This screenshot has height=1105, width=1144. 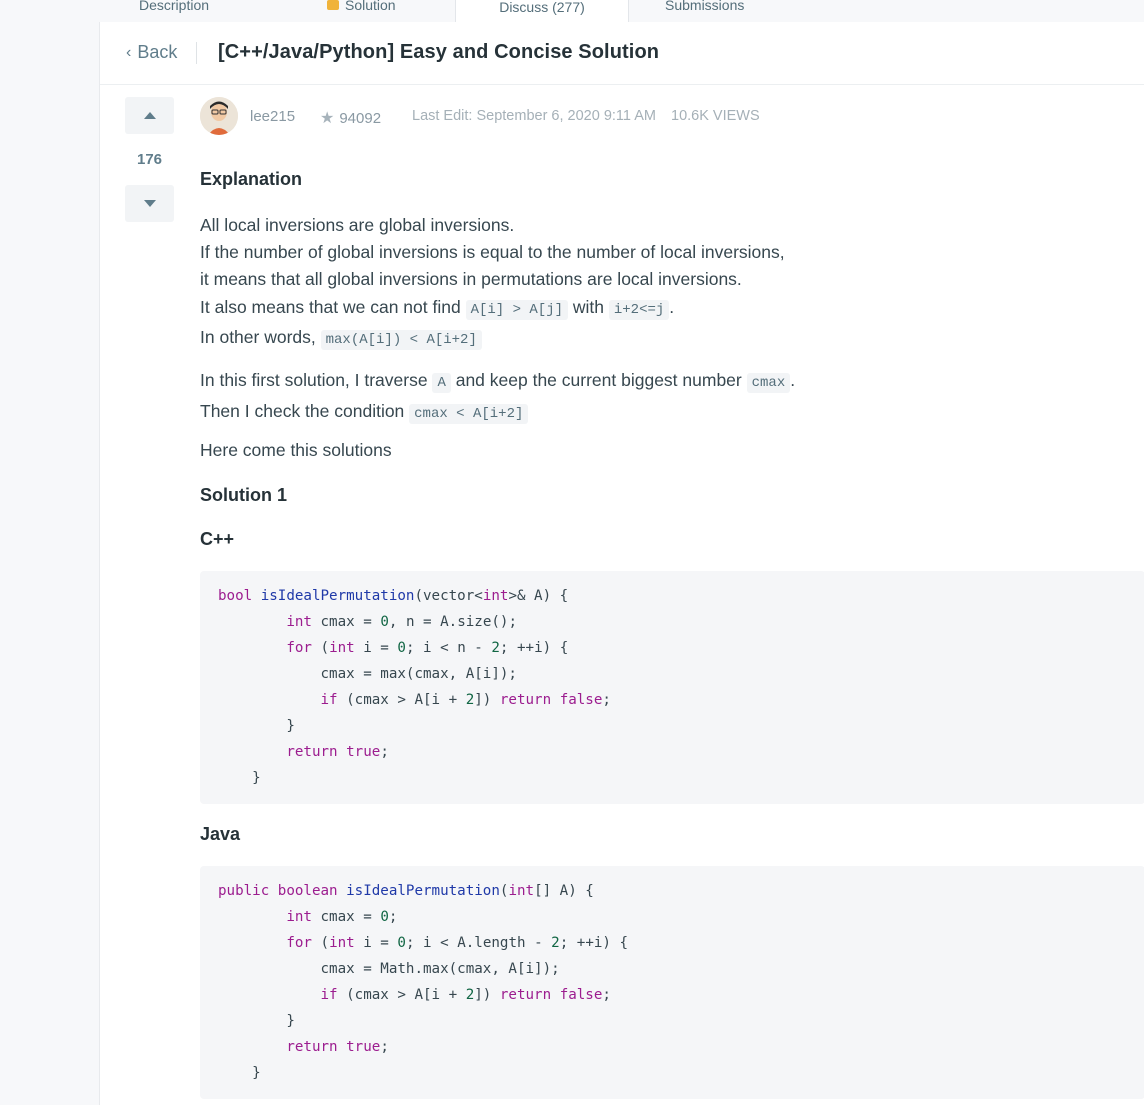 What do you see at coordinates (217, 539) in the screenshot?
I see `cpp-heading: C++` at bounding box center [217, 539].